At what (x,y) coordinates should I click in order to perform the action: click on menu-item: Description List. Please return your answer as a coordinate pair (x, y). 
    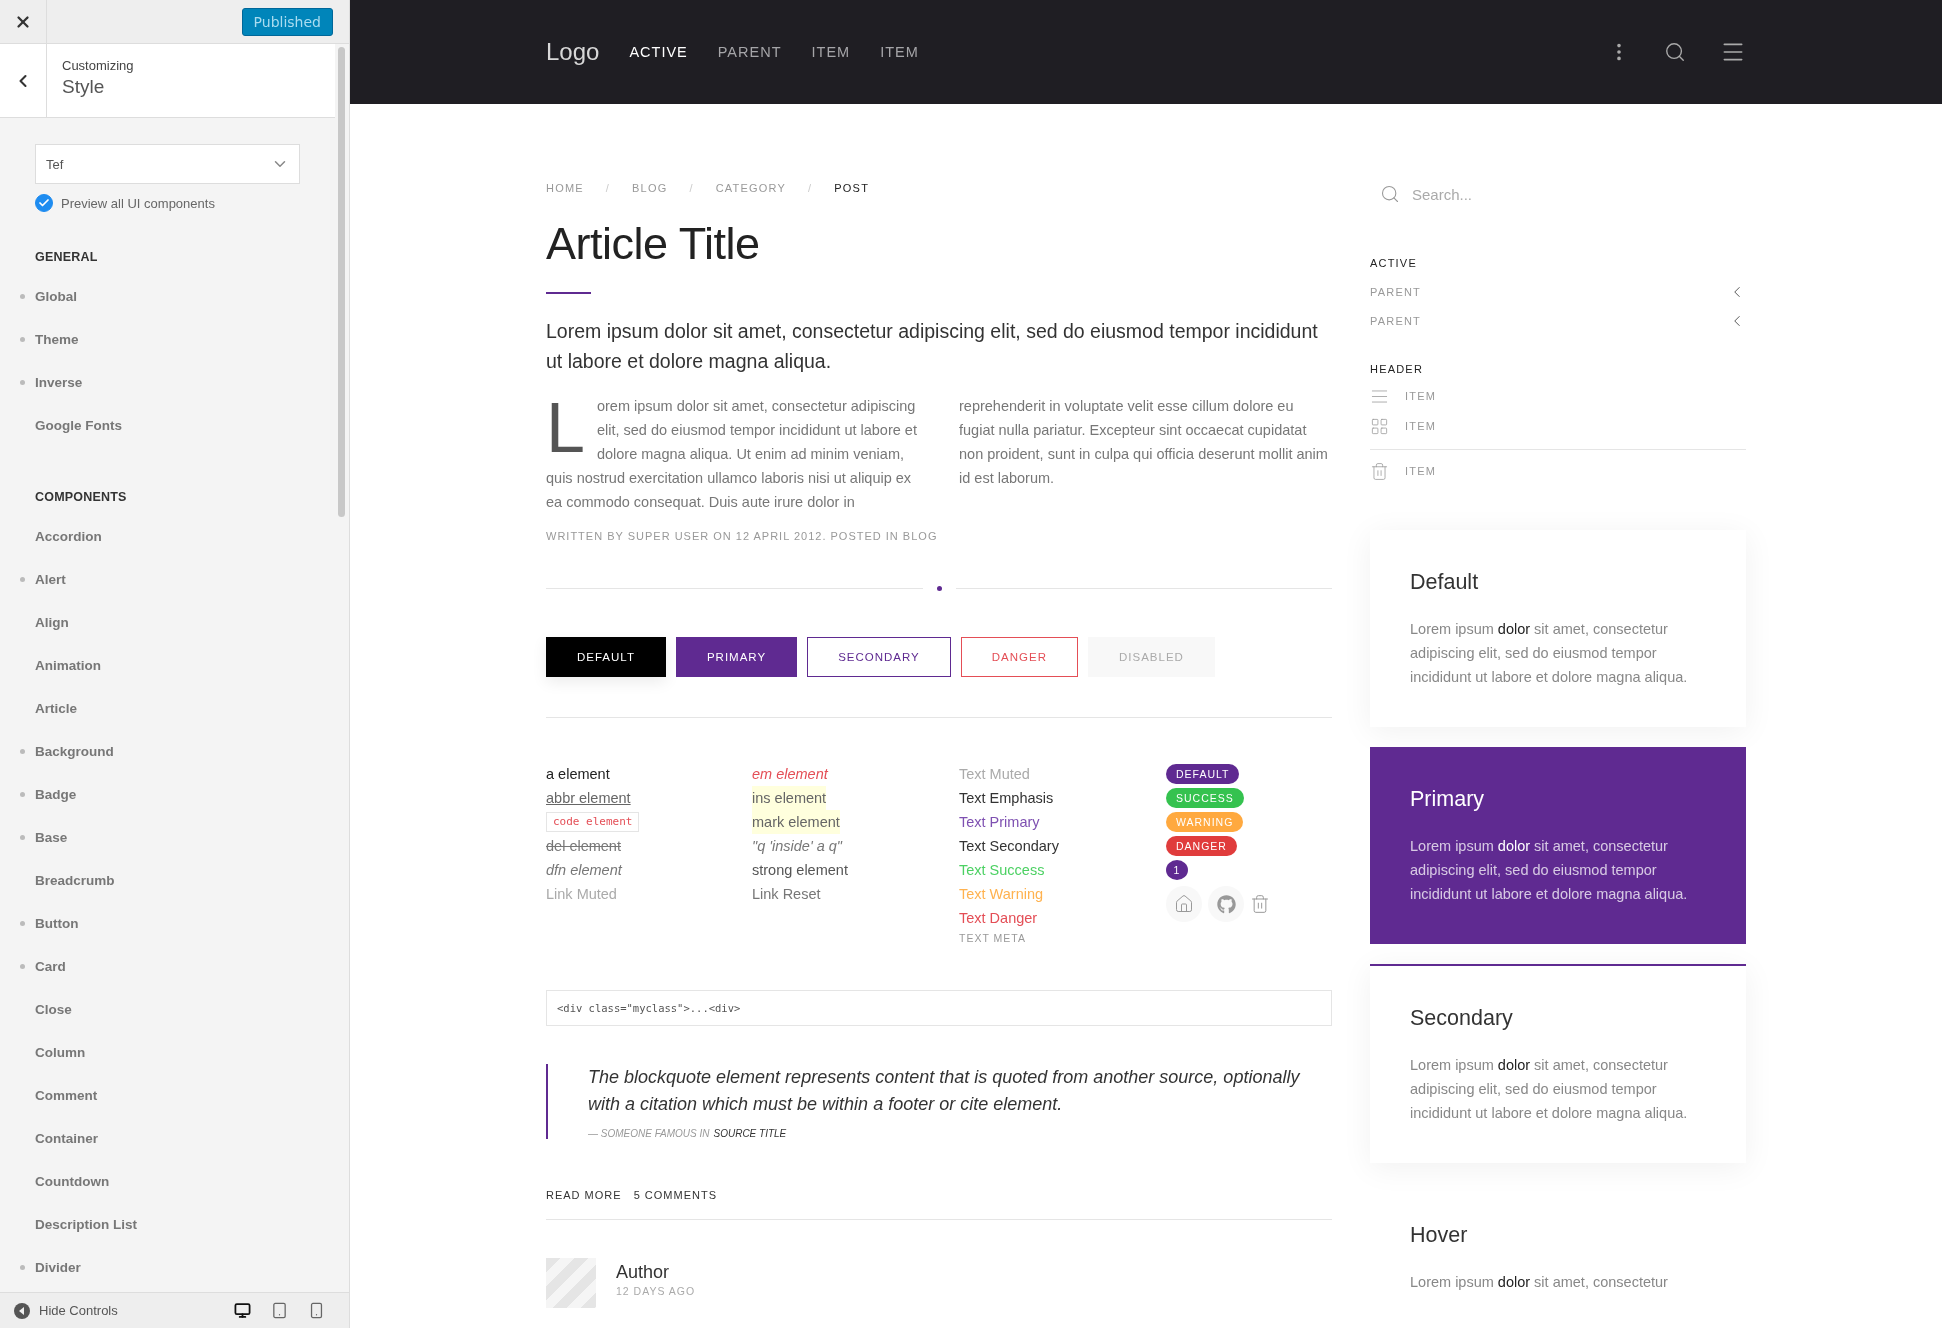
    Looking at the image, I should click on (177, 1224).